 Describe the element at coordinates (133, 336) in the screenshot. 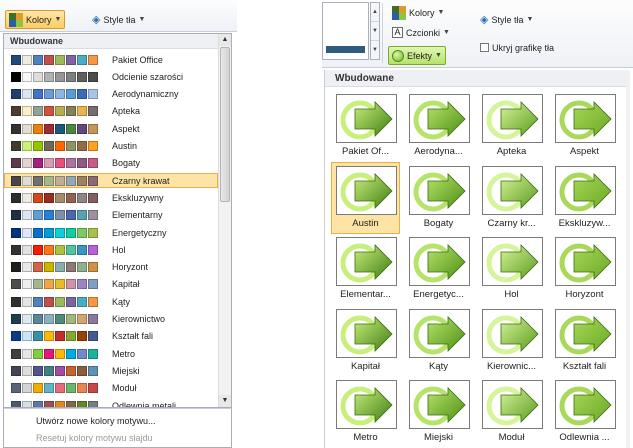

I see `color-theme-label: Kształt fali` at that location.